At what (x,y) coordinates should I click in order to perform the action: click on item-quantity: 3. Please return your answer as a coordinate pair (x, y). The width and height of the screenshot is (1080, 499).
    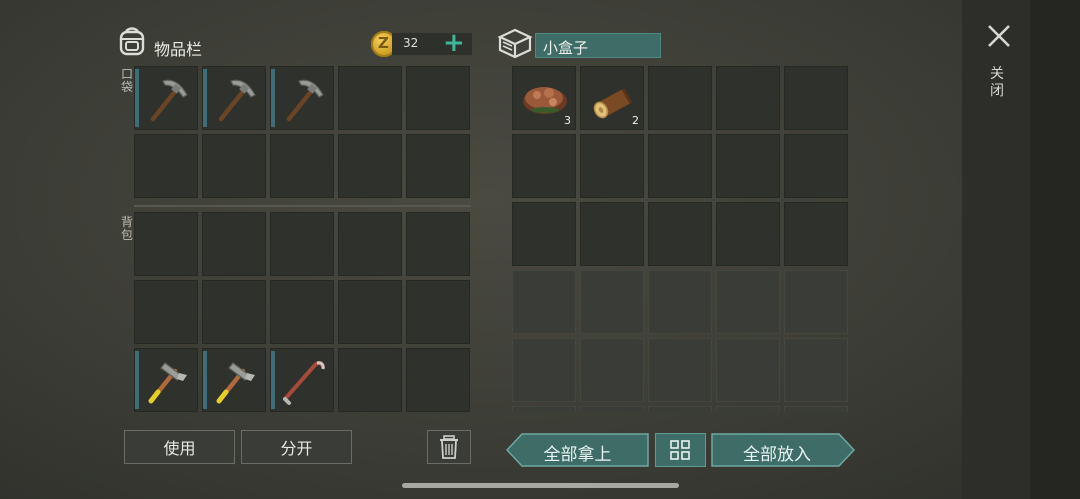
    Looking at the image, I should click on (567, 120).